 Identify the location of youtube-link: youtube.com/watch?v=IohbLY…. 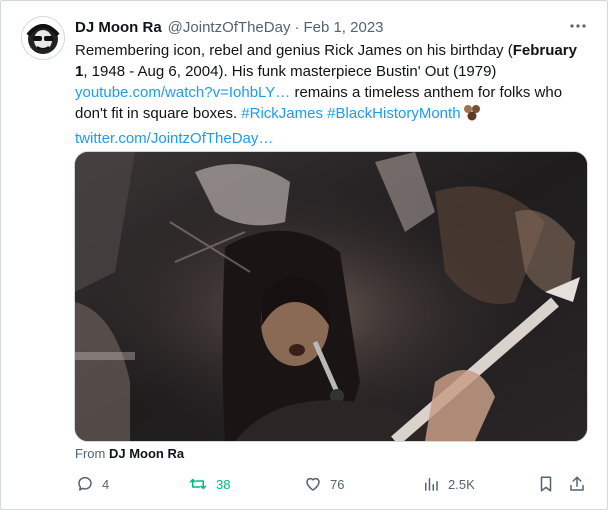
(182, 92).